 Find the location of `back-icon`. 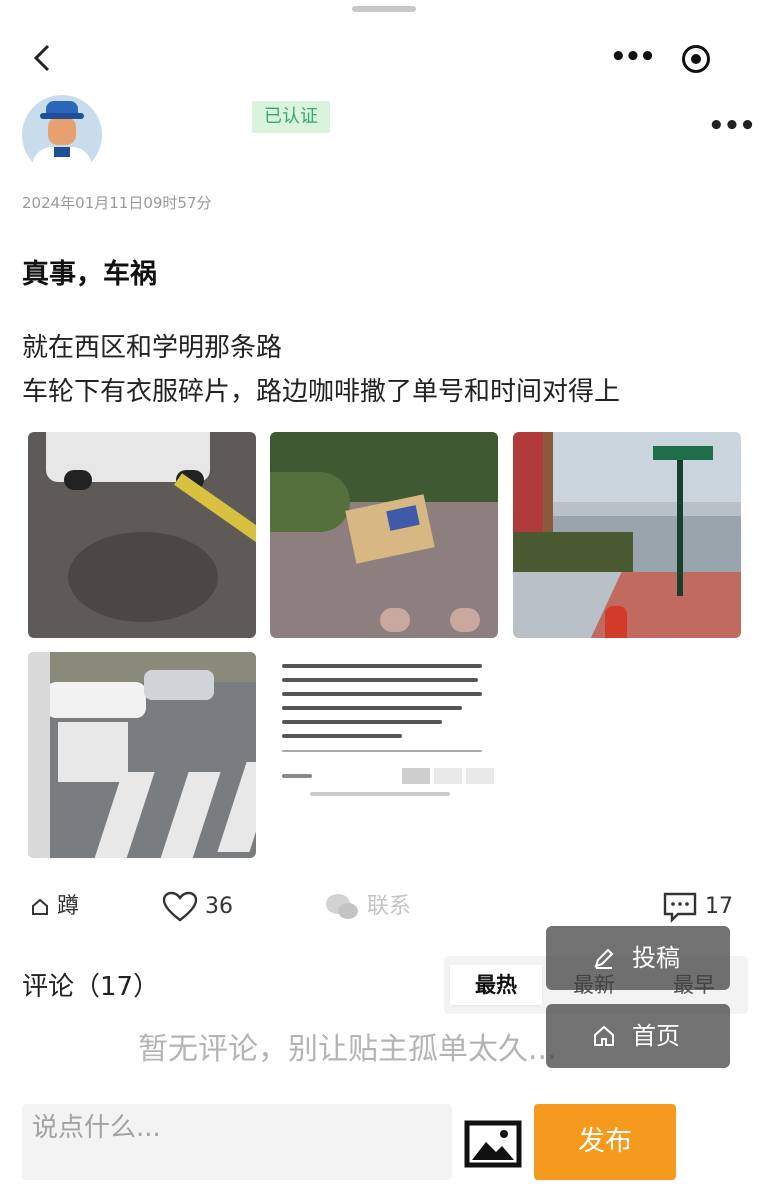

back-icon is located at coordinates (41, 58).